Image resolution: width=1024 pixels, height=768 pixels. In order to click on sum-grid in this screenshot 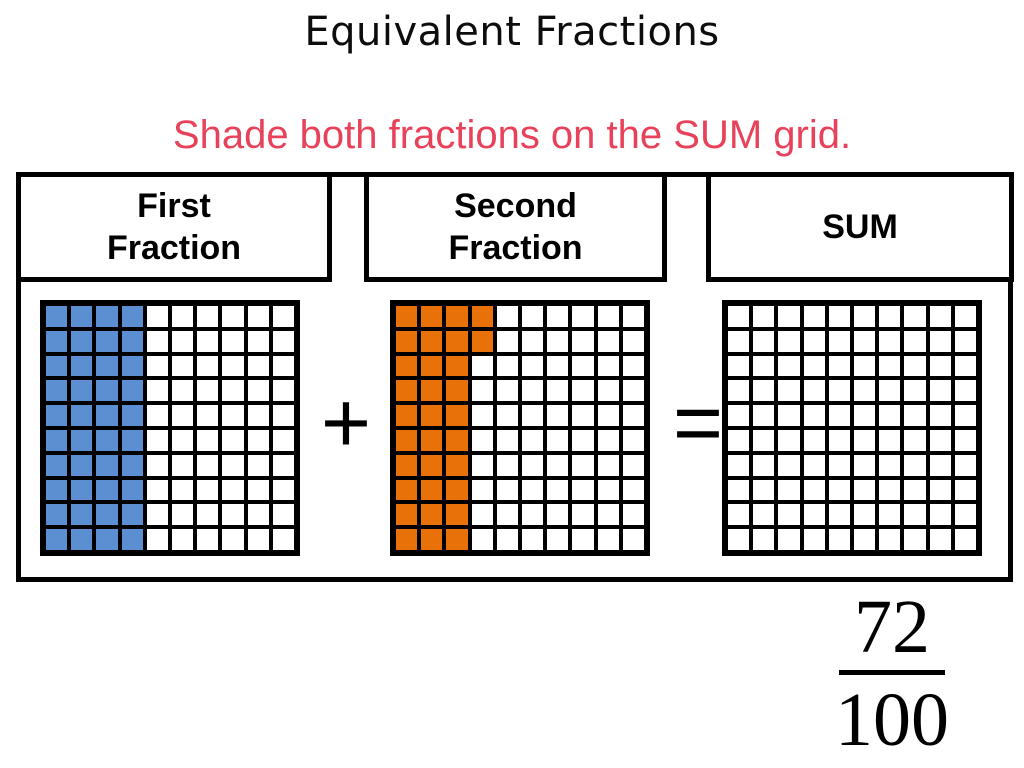, I will do `click(852, 428)`.